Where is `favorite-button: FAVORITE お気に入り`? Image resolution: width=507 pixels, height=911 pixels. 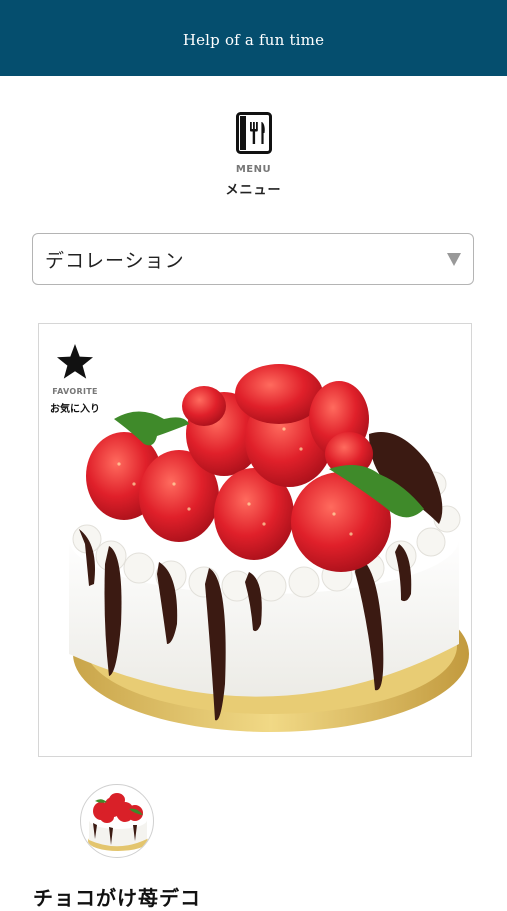 favorite-button: FAVORITE お気に入り is located at coordinates (75, 378).